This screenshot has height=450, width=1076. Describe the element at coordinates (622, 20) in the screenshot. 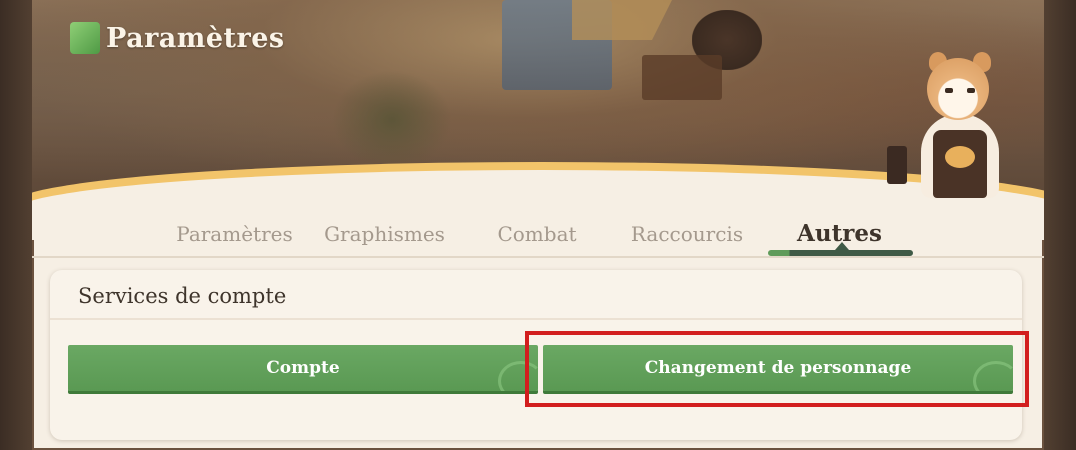

I see `banner-roof` at that location.